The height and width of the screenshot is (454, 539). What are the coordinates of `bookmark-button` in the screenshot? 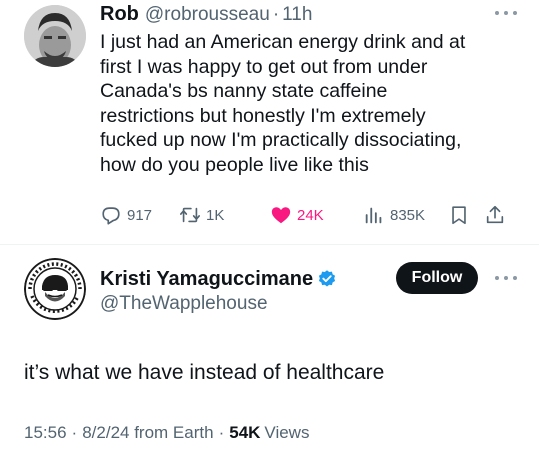 It's located at (461, 215).